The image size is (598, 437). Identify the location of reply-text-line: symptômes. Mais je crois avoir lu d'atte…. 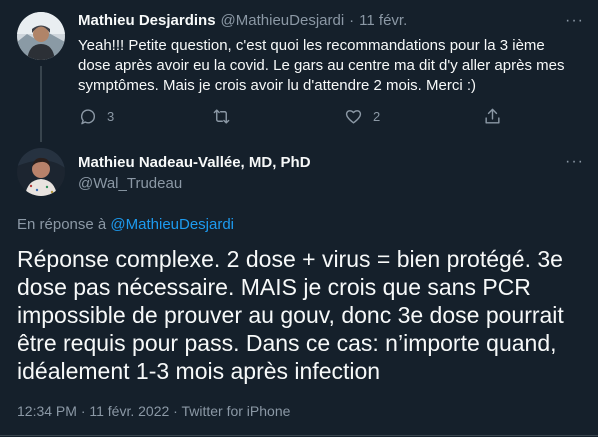
(277, 85).